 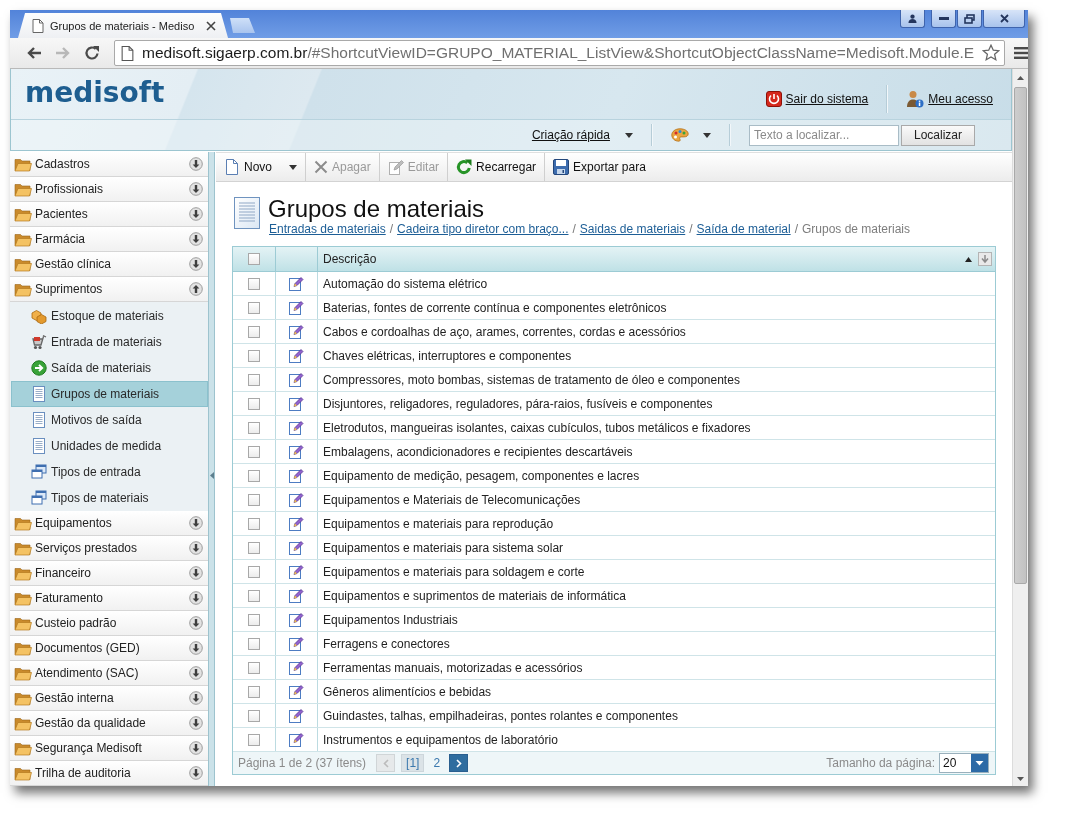 I want to click on close-window-button, so click(x=1004, y=19).